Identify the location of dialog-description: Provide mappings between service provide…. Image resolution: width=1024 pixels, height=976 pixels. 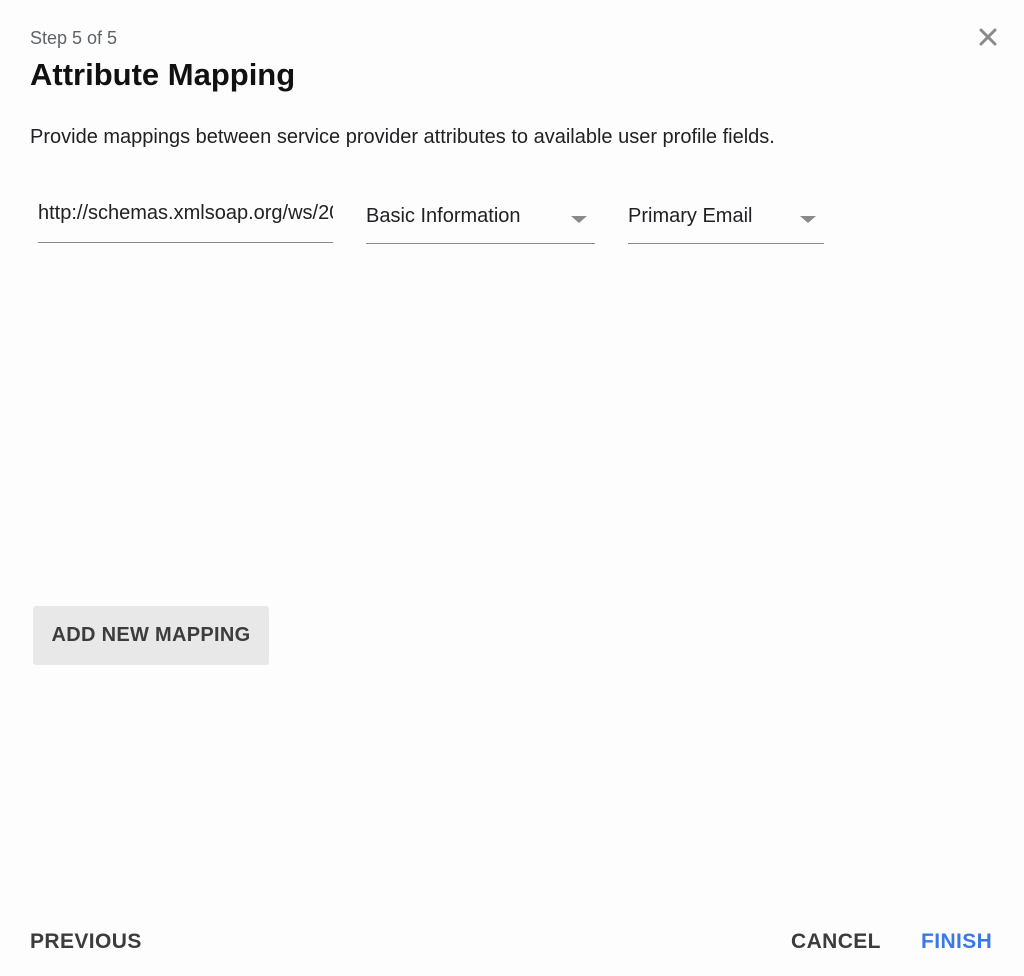
(402, 137).